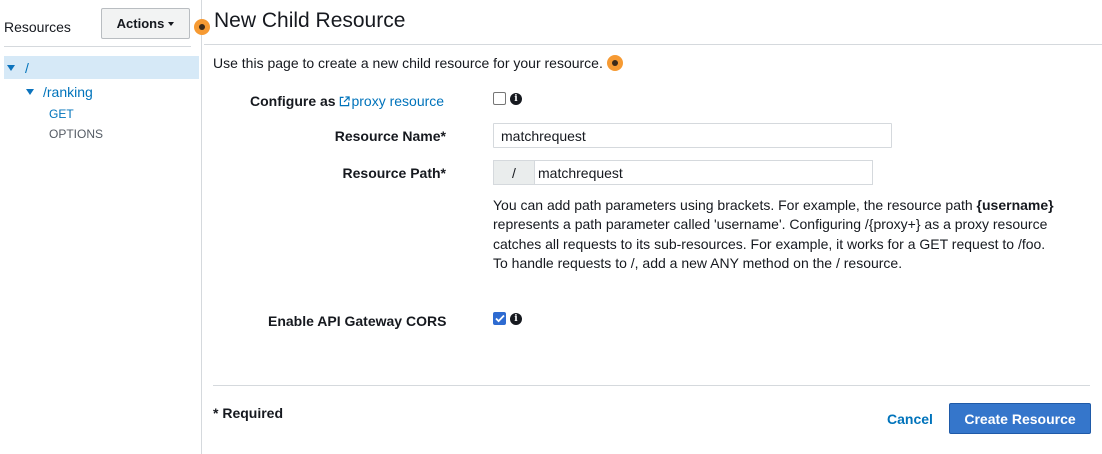  I want to click on resource-name-label: Resource Name*, so click(390, 136).